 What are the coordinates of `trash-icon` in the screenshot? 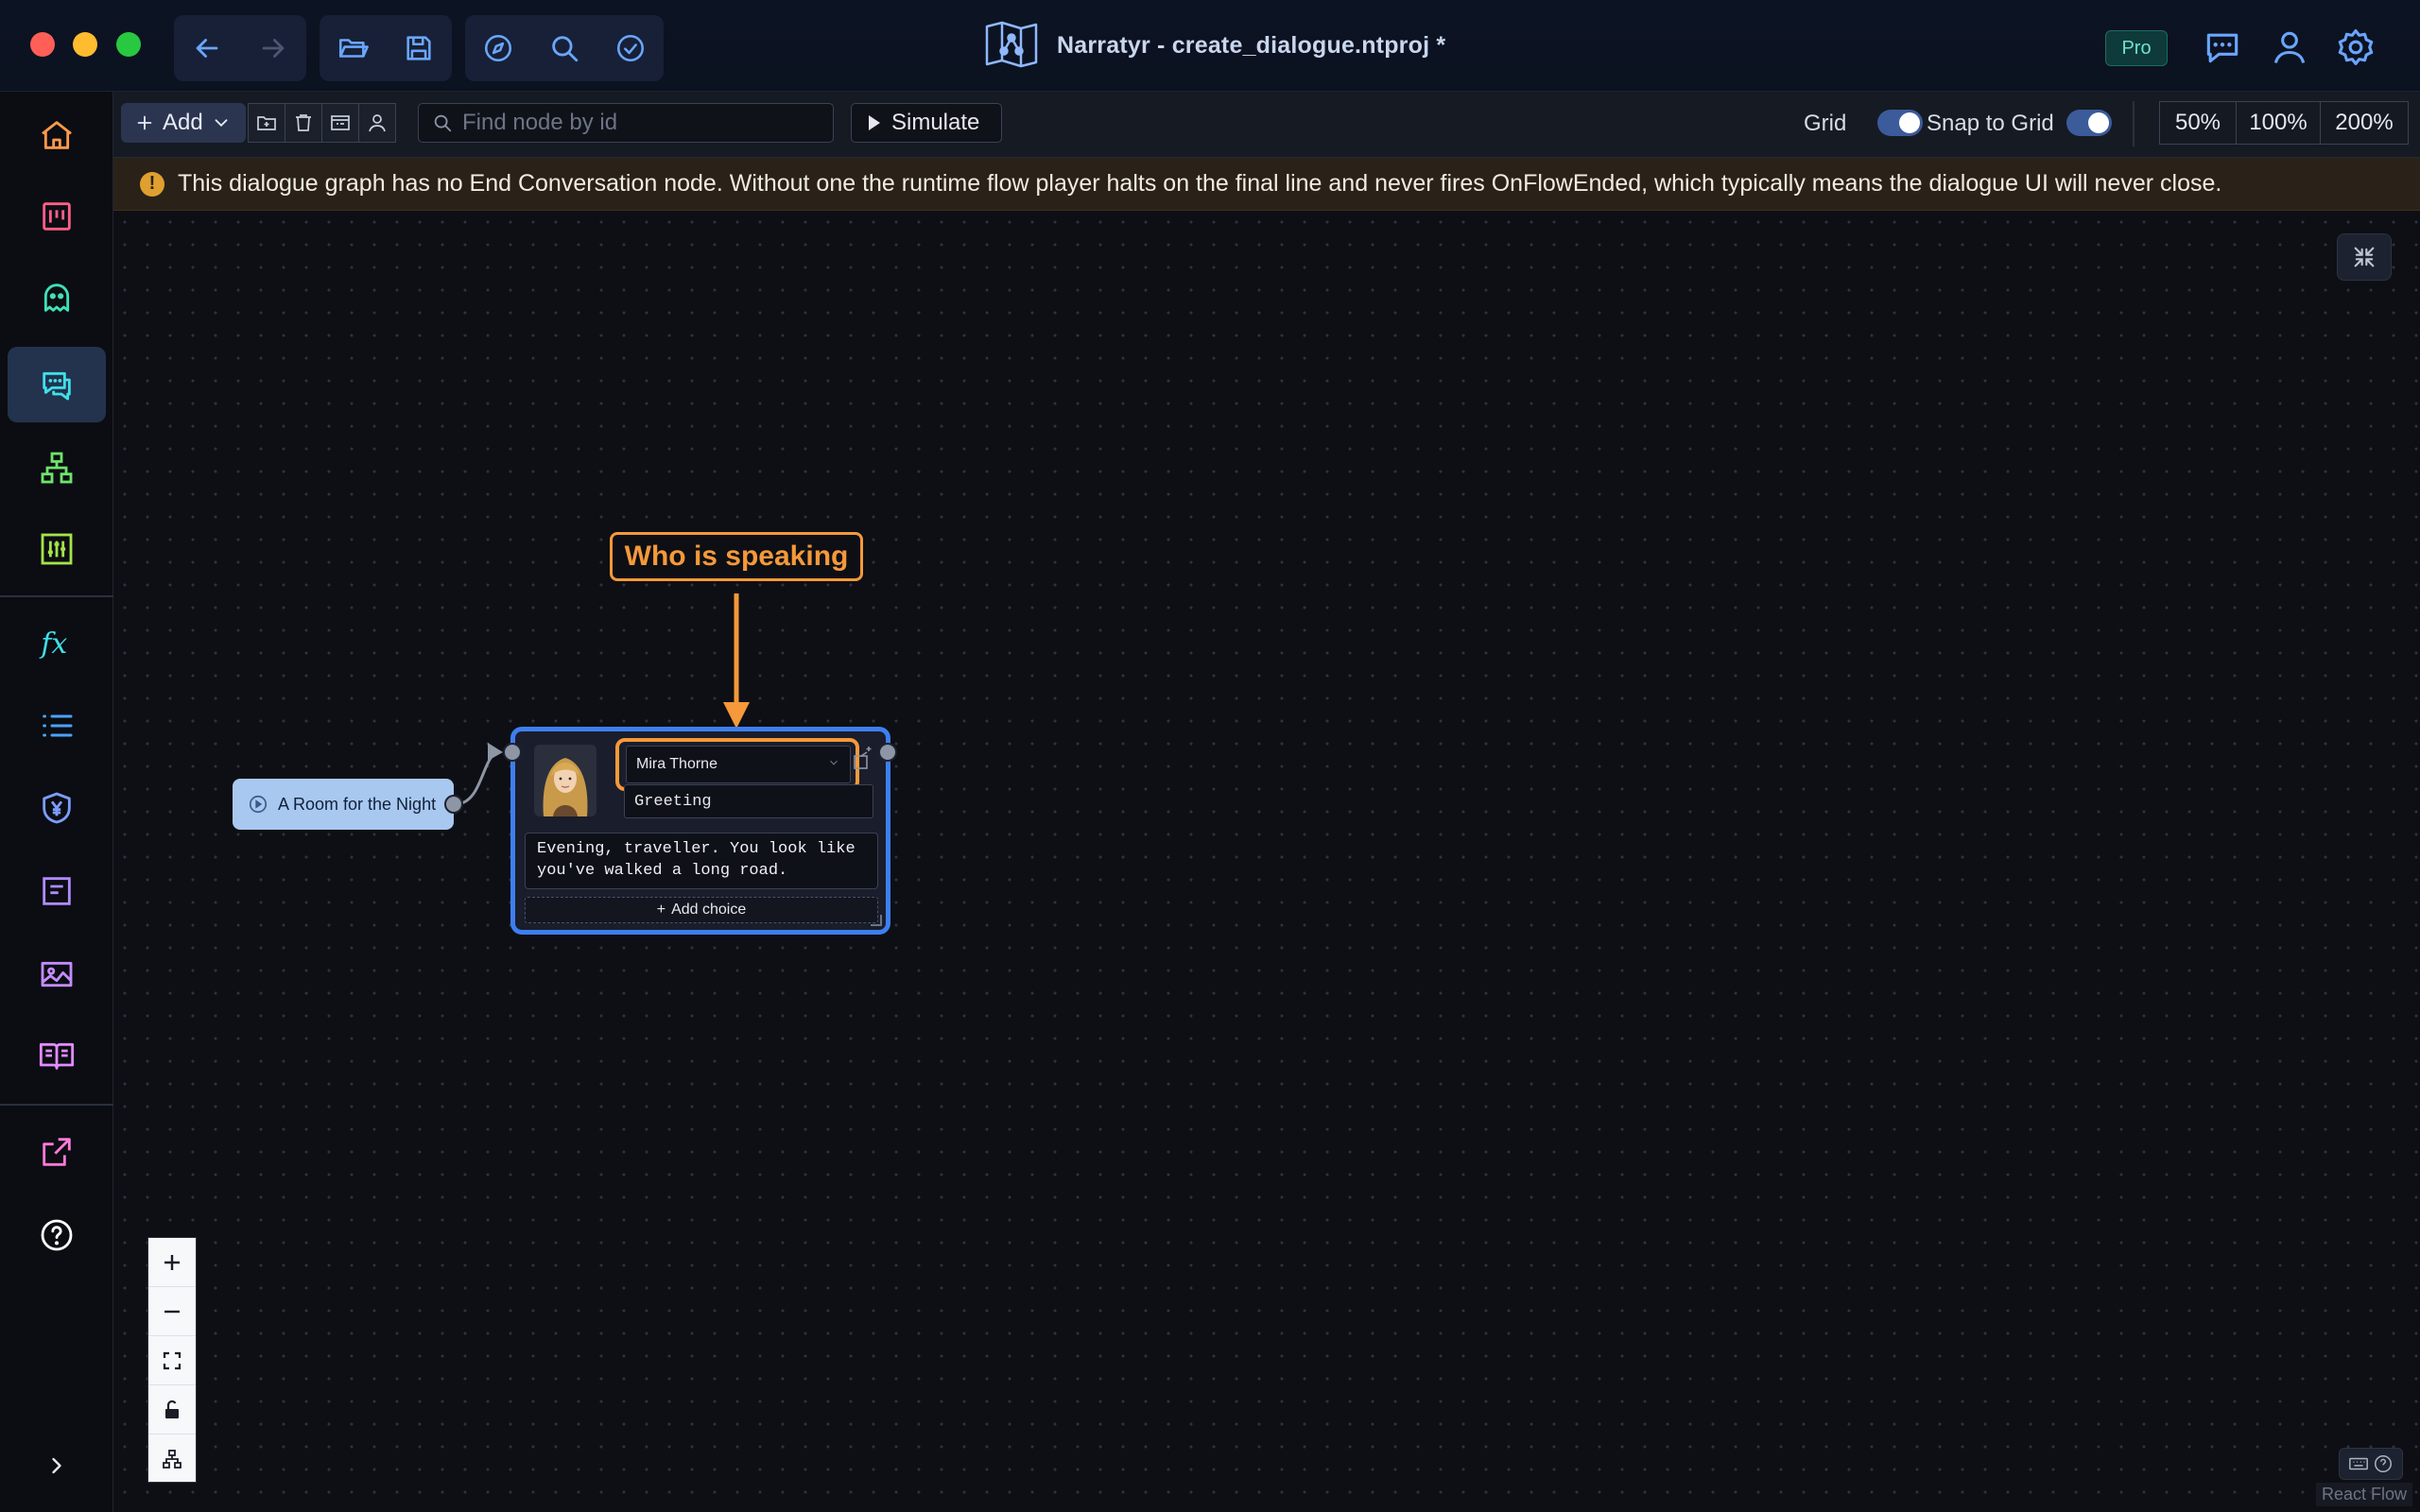 It's located at (303, 122).